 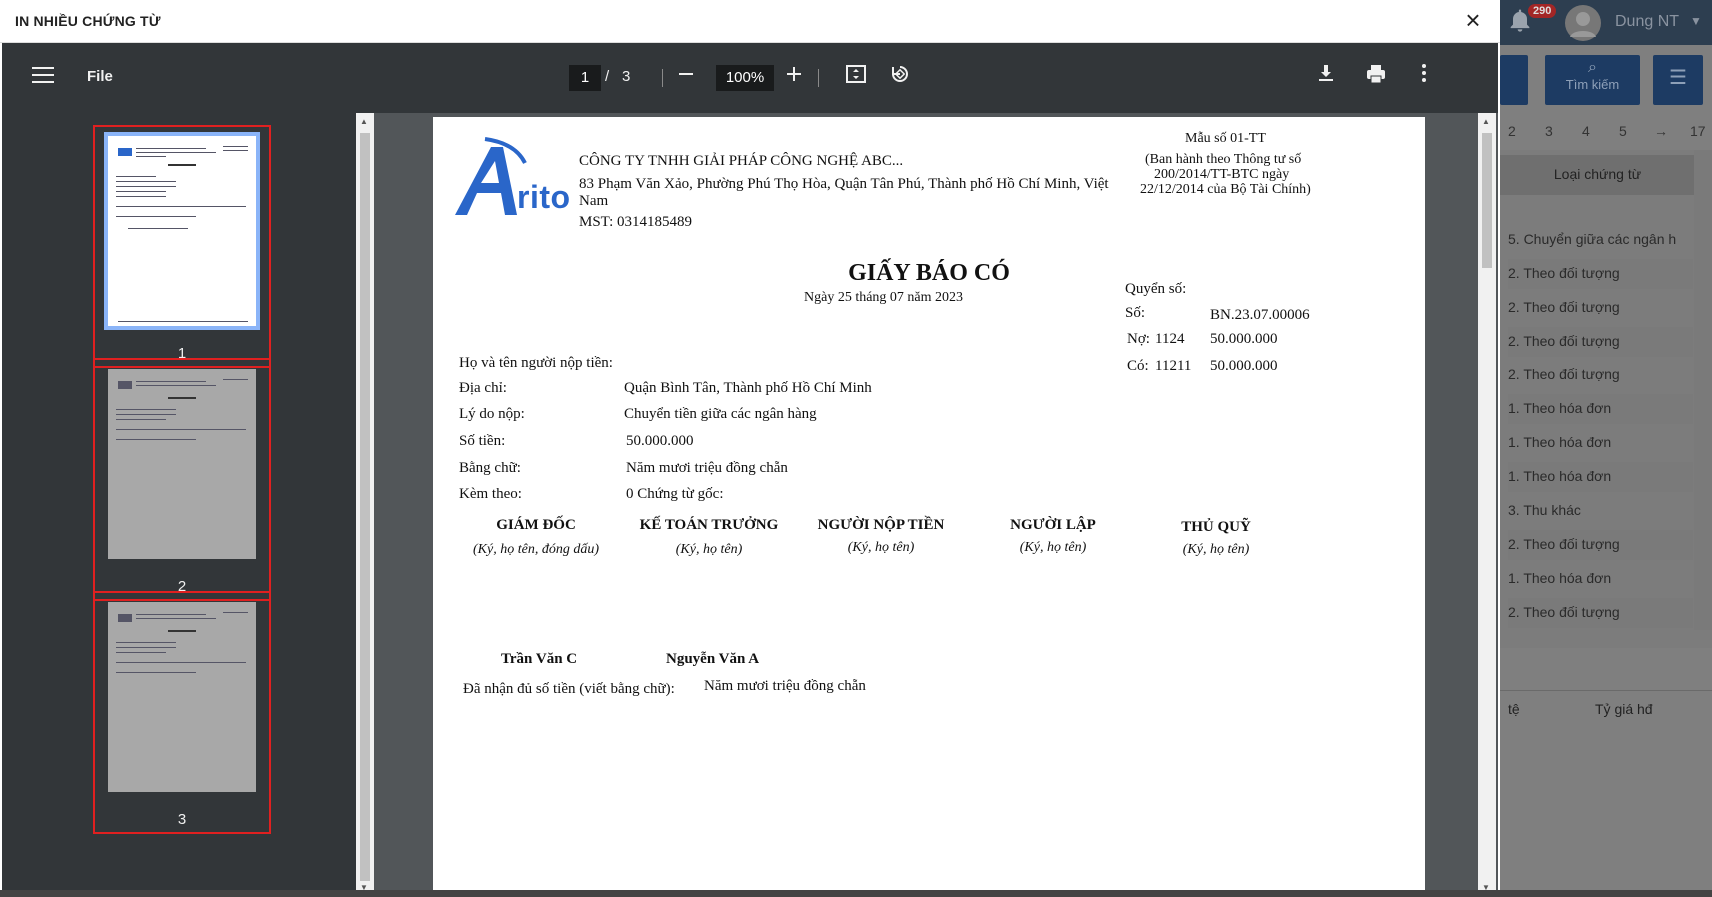 I want to click on credit-amount: 50.000.000, so click(x=1244, y=366).